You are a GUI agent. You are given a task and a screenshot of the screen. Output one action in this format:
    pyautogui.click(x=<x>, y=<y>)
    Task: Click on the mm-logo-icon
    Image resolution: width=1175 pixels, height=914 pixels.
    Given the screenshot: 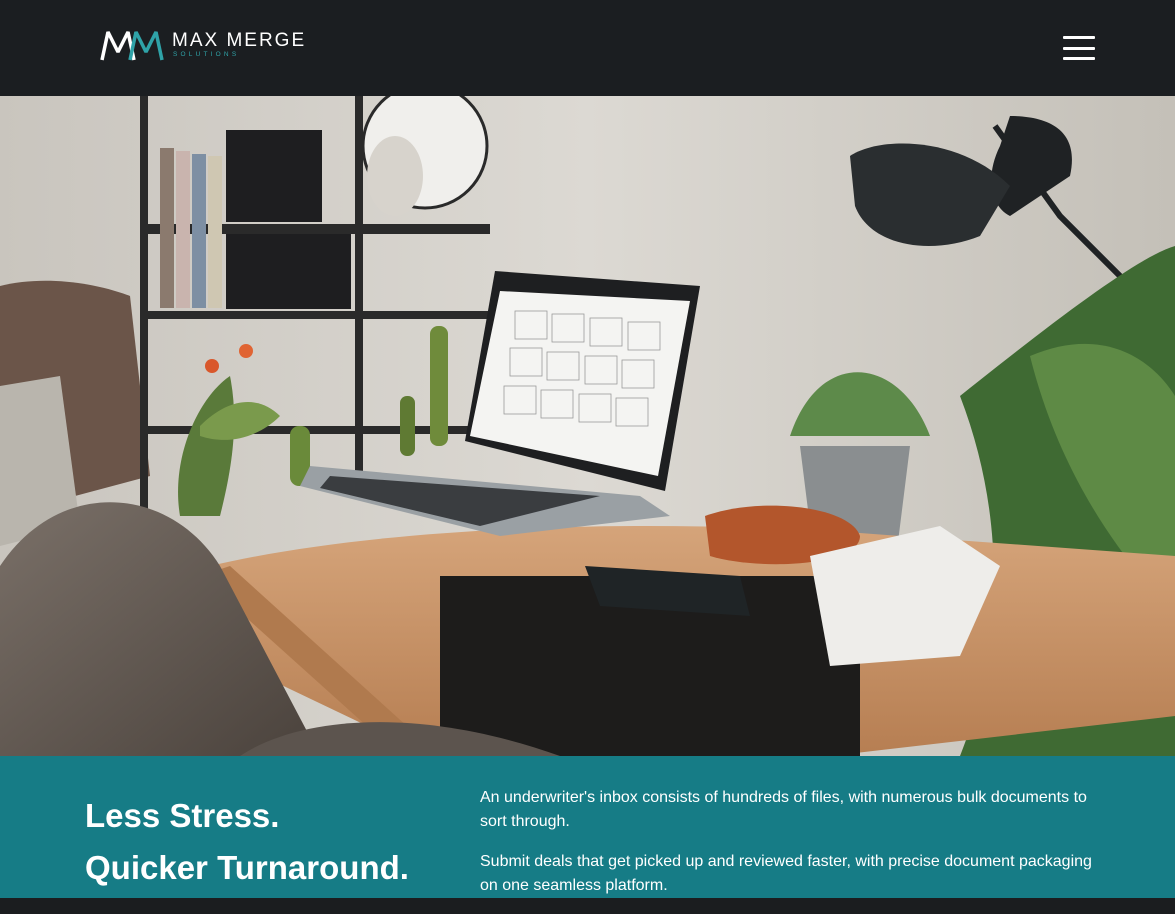 What is the action you would take?
    pyautogui.click(x=132, y=46)
    